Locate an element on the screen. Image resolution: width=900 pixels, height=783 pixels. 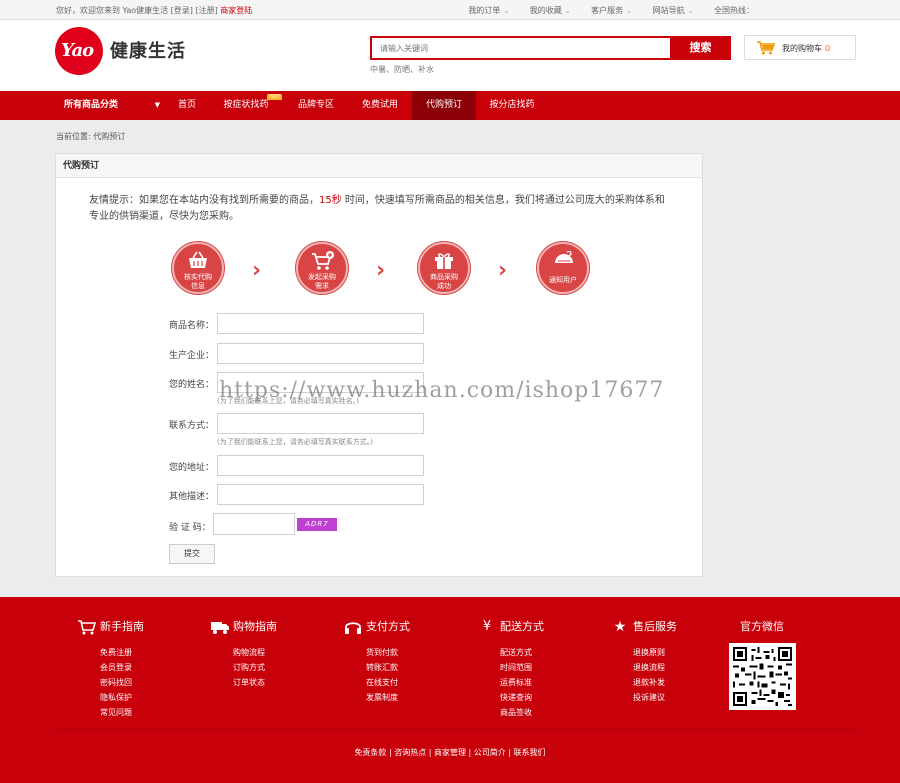
footer-col-delivery: ¥ 配送方式 配送方式 时间范围 运费标准 快递查询 商品签收 is located at coordinates (511, 669).